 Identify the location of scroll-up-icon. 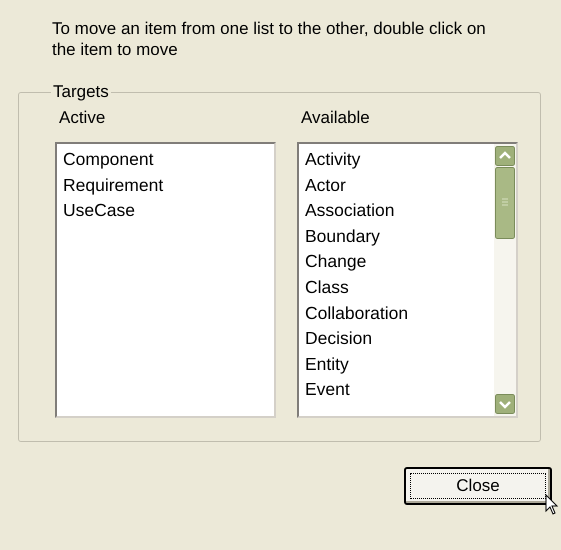
(505, 156).